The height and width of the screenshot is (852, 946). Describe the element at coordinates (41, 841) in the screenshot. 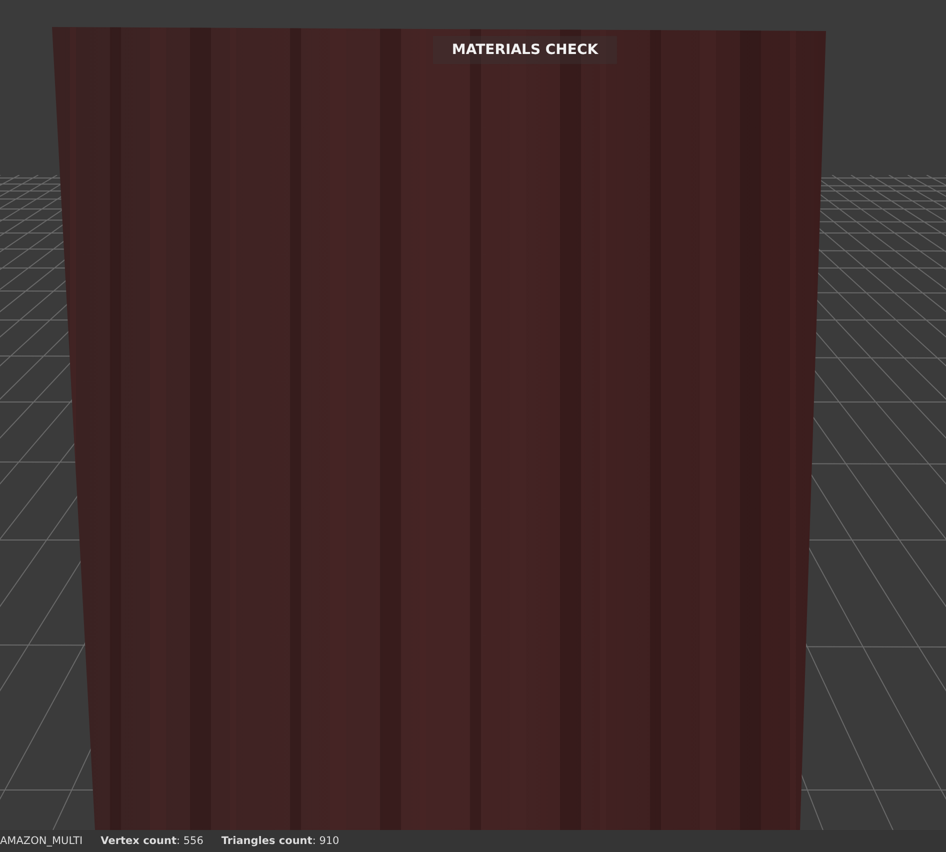

I see `status-text: AMAZON_MULTI` at that location.